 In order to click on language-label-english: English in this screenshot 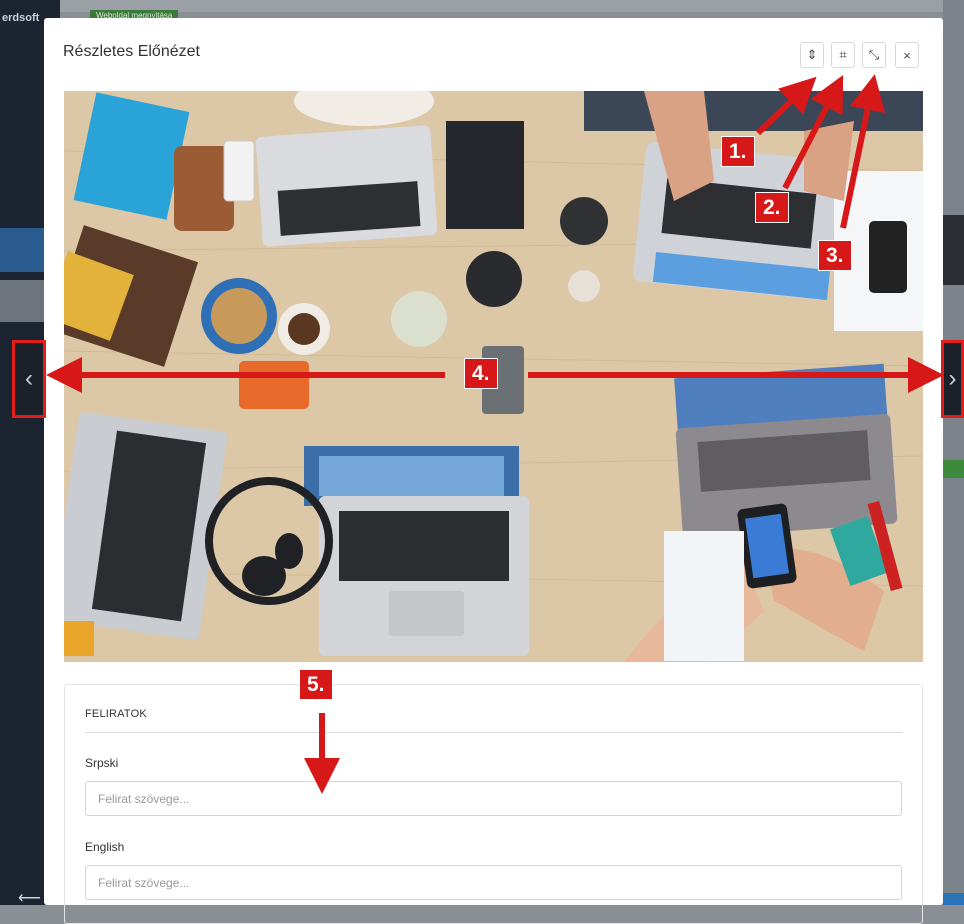, I will do `click(105, 847)`.